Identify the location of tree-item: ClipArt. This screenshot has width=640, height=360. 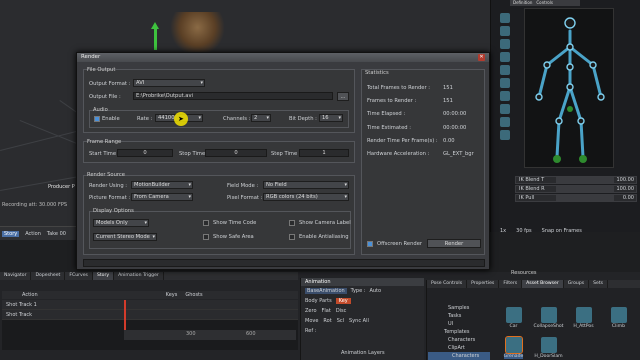
(459, 348).